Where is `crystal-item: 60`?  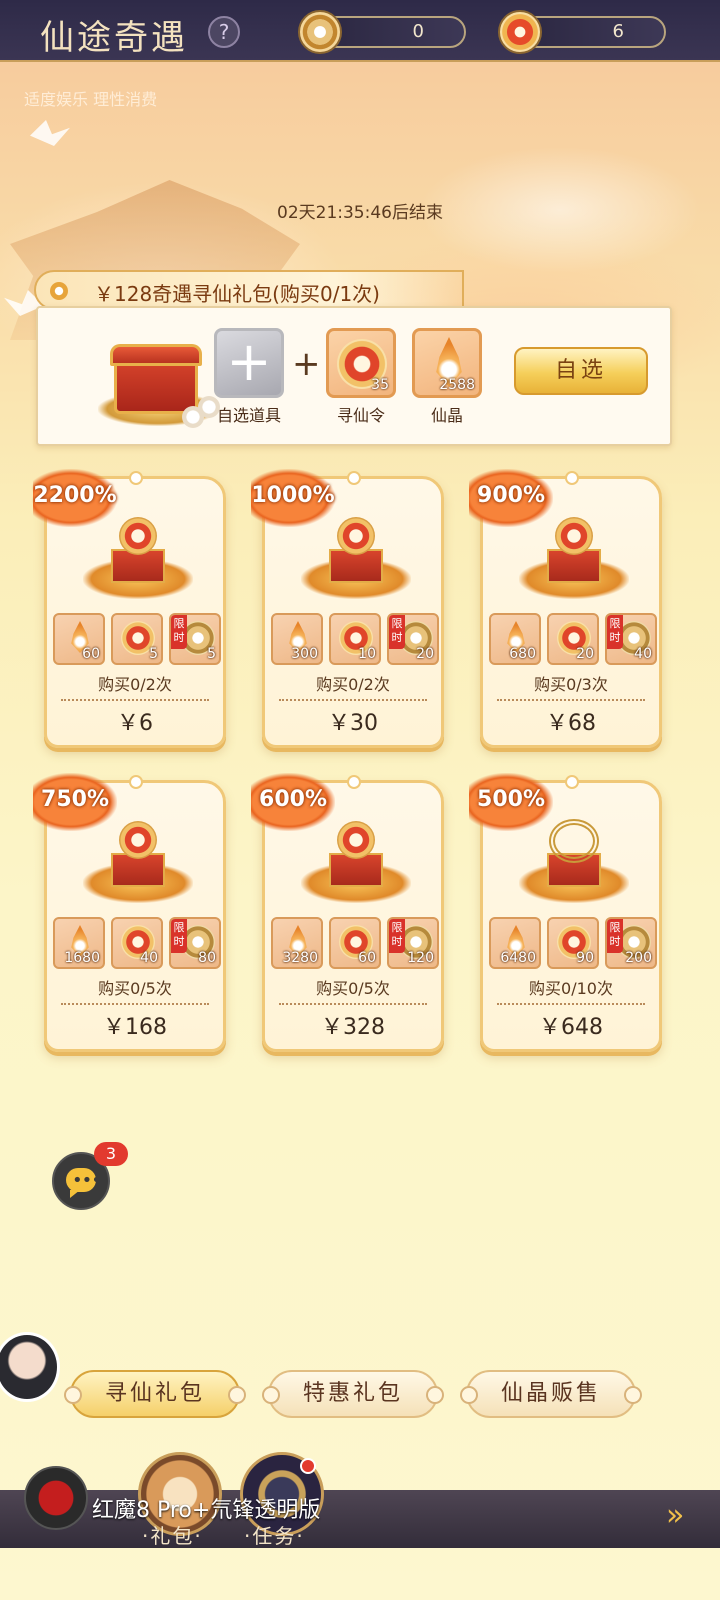
crystal-item: 60 is located at coordinates (79, 639).